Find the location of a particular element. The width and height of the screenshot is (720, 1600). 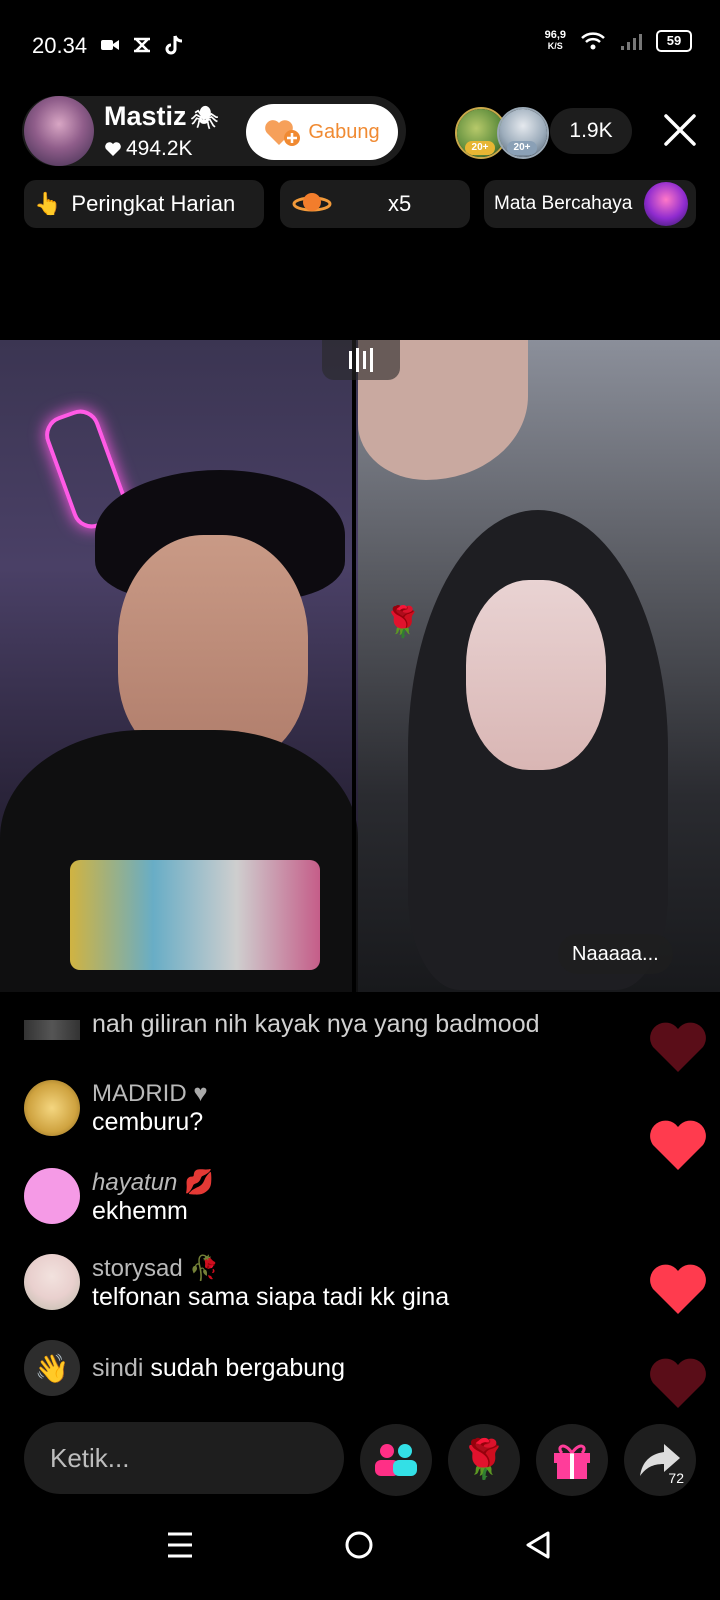

comment-text: nah giliran nih kayak nya yang badmood is located at coordinates (316, 1024).